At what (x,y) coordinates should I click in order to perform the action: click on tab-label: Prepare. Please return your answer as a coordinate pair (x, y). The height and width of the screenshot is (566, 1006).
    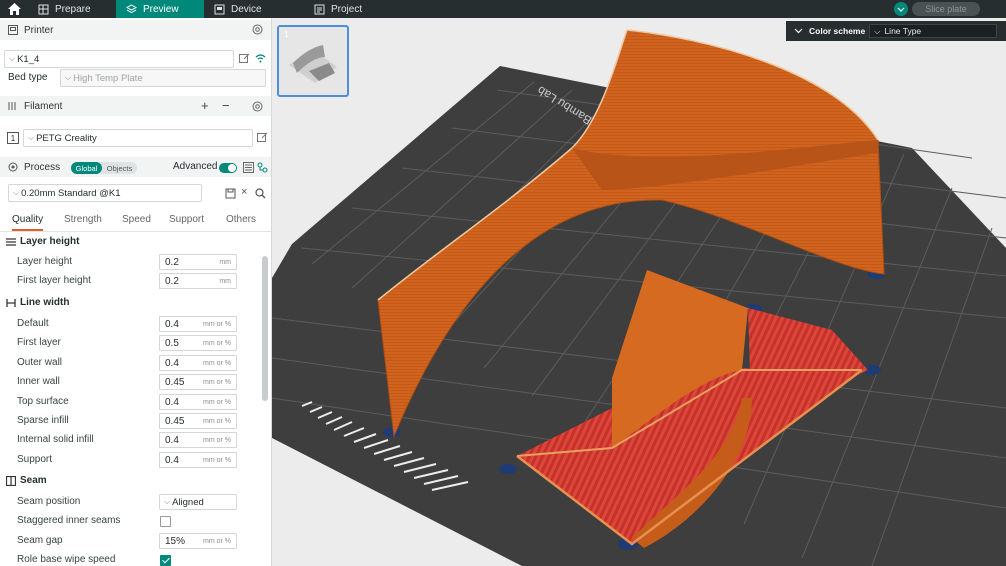
    Looking at the image, I should click on (73, 9).